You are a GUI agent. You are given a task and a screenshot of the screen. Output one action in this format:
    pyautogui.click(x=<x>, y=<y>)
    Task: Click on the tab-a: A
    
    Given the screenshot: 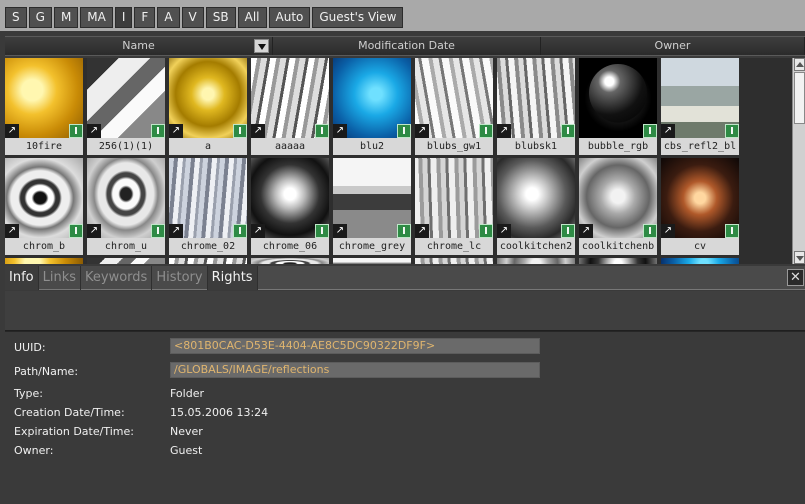 What is the action you would take?
    pyautogui.click(x=168, y=17)
    